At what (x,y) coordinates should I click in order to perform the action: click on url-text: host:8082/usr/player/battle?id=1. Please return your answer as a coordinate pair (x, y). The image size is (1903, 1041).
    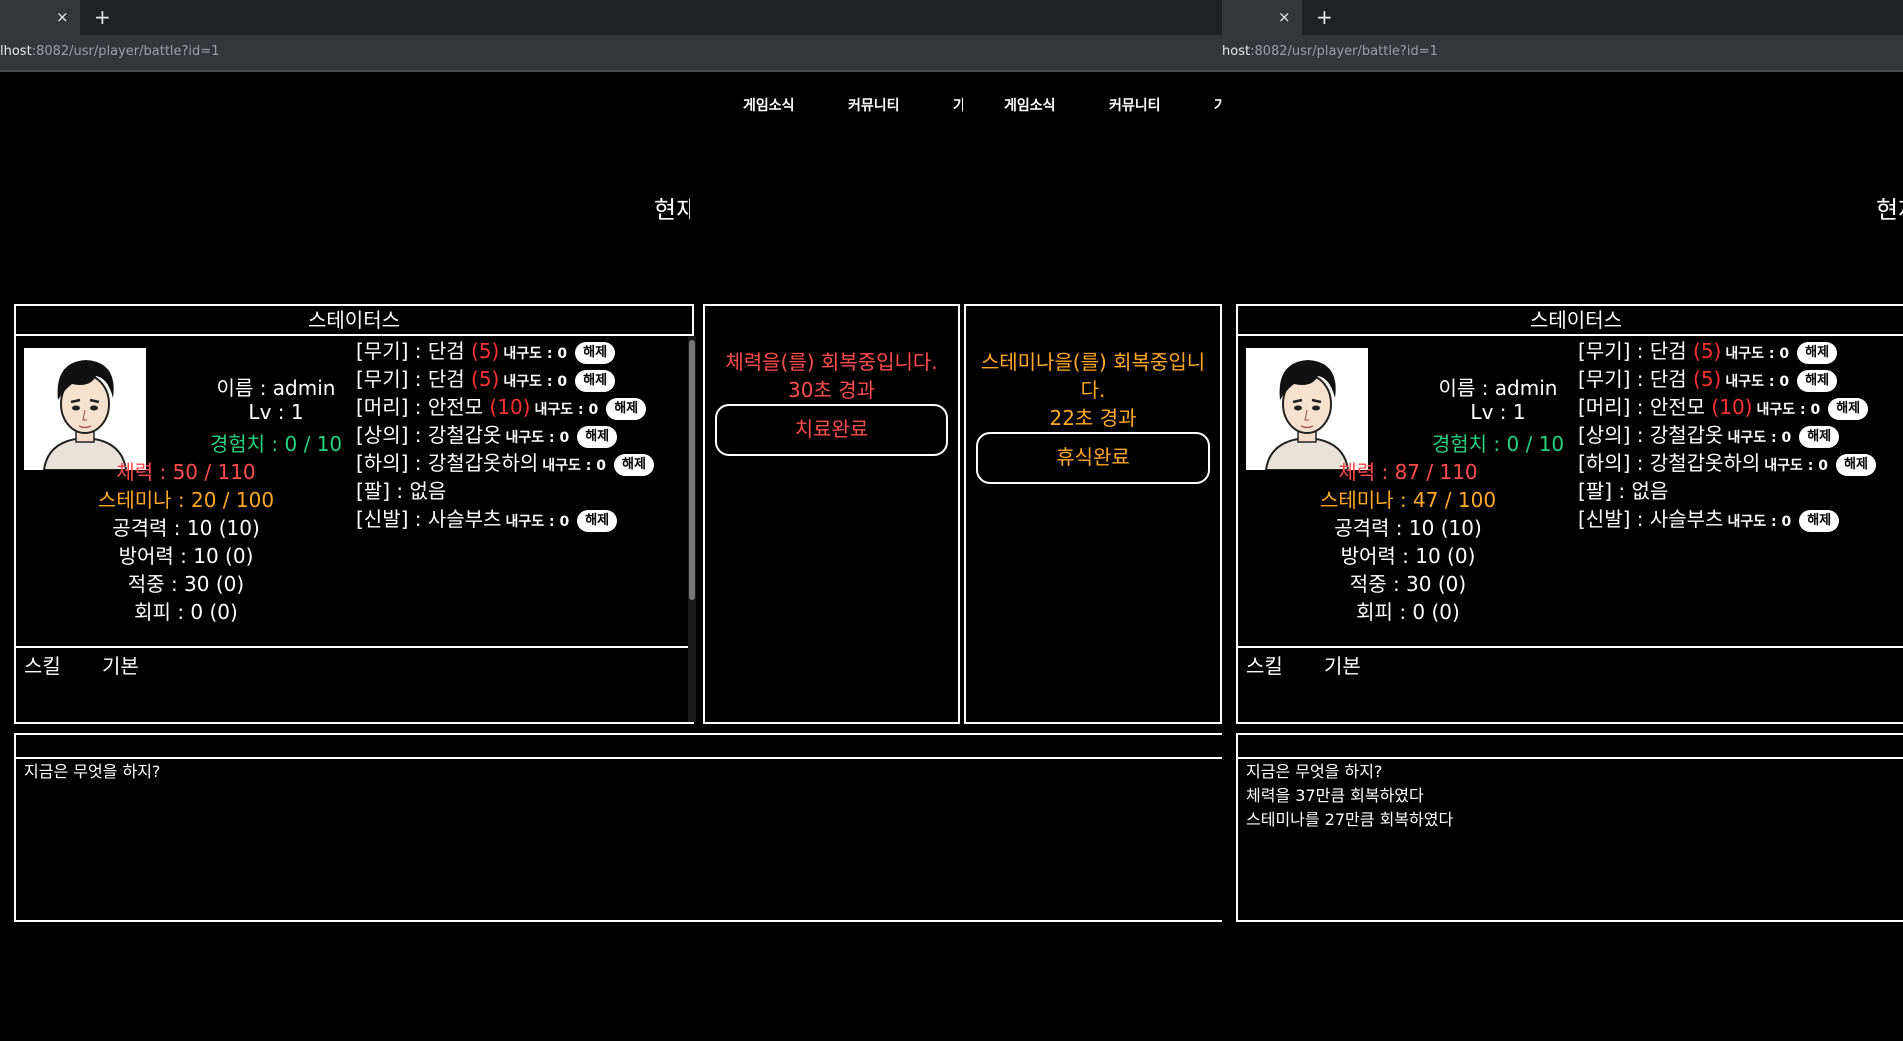
    Looking at the image, I should click on (1330, 51).